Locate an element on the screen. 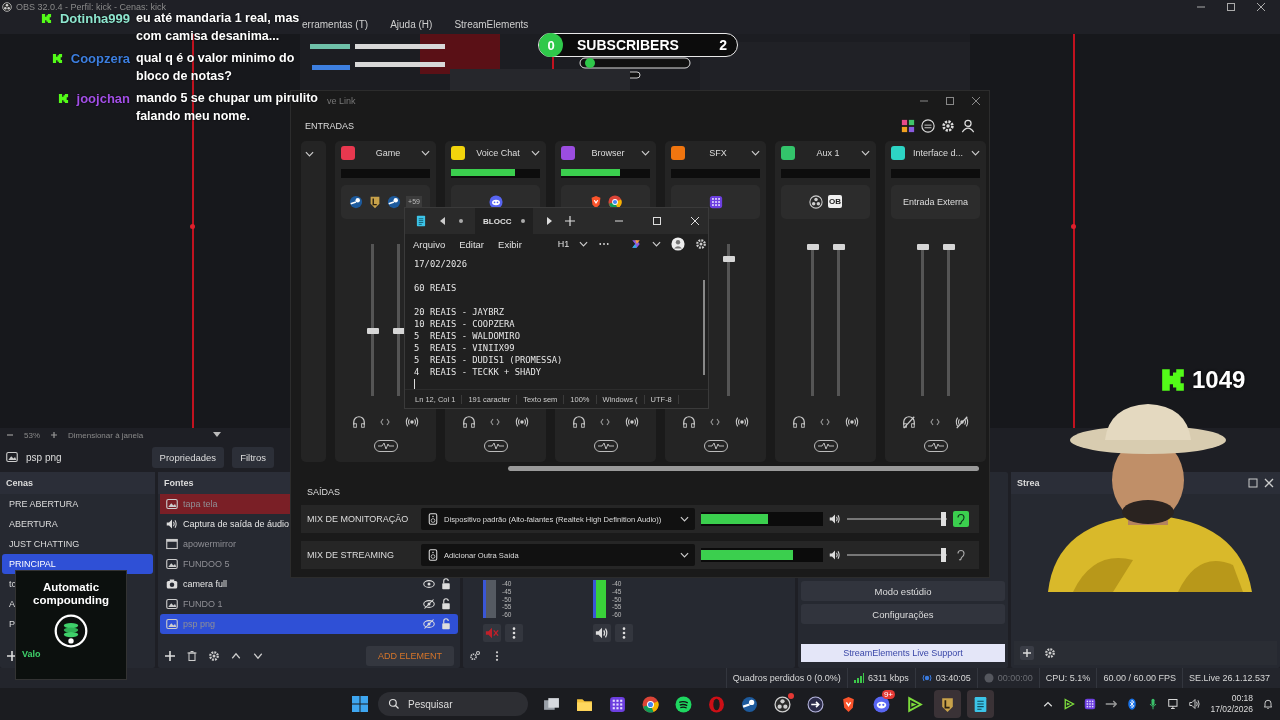 Image resolution: width=1280 pixels, height=720 pixels. source-name: Captura de saída de áudio is located at coordinates (236, 524).